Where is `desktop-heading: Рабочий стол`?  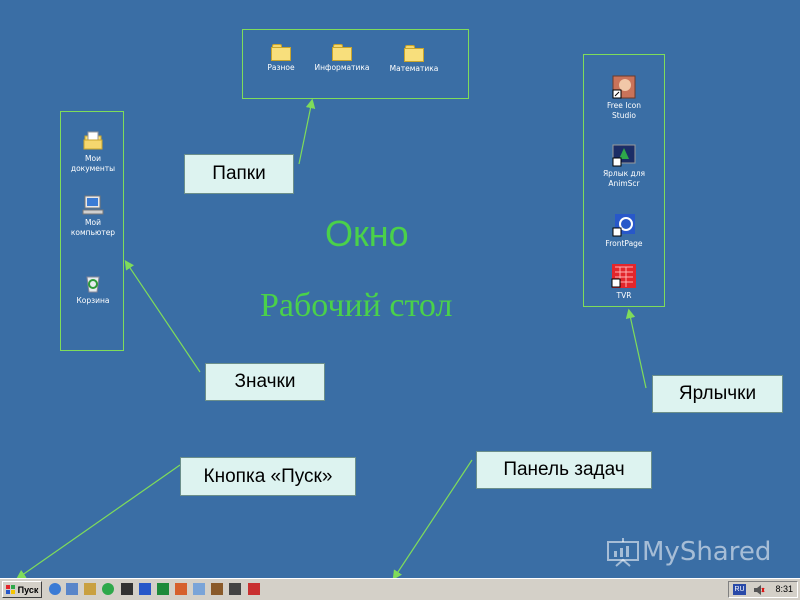
desktop-heading: Рабочий стол is located at coordinates (356, 305).